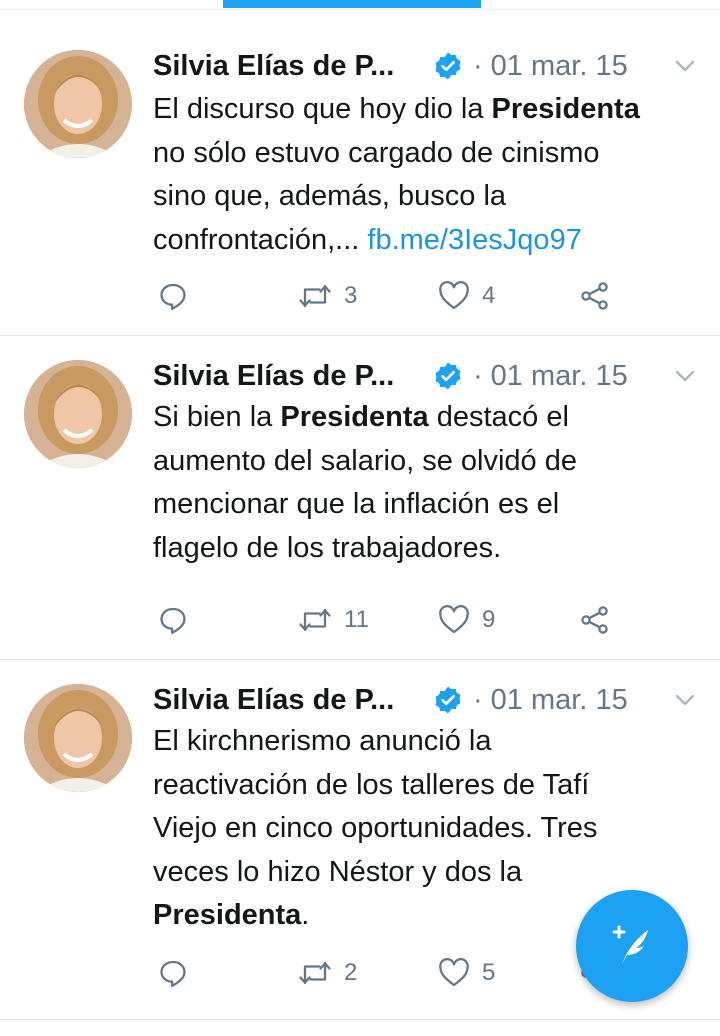 This screenshot has height=1036, width=720. Describe the element at coordinates (489, 619) in the screenshot. I see `like-count: 9` at that location.